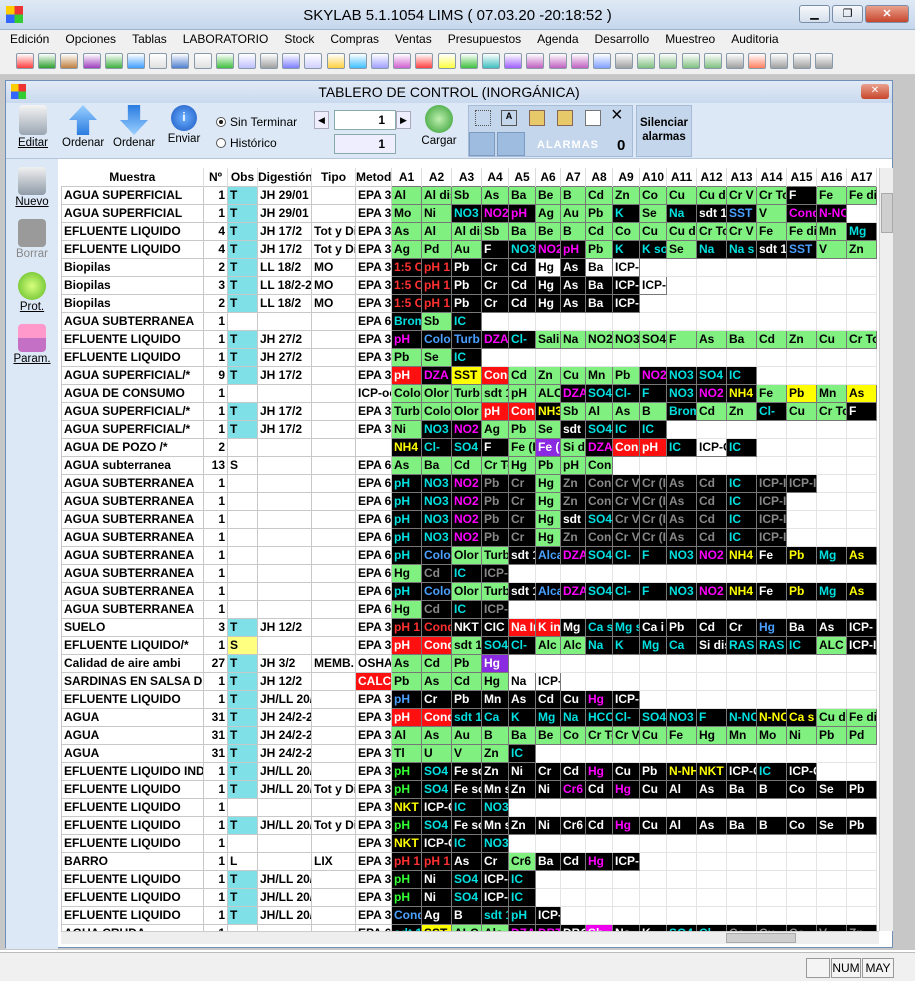 This screenshot has height=981, width=915. Describe the element at coordinates (284, 753) in the screenshot. I see `digestion-cell: JH 24/2-2` at that location.